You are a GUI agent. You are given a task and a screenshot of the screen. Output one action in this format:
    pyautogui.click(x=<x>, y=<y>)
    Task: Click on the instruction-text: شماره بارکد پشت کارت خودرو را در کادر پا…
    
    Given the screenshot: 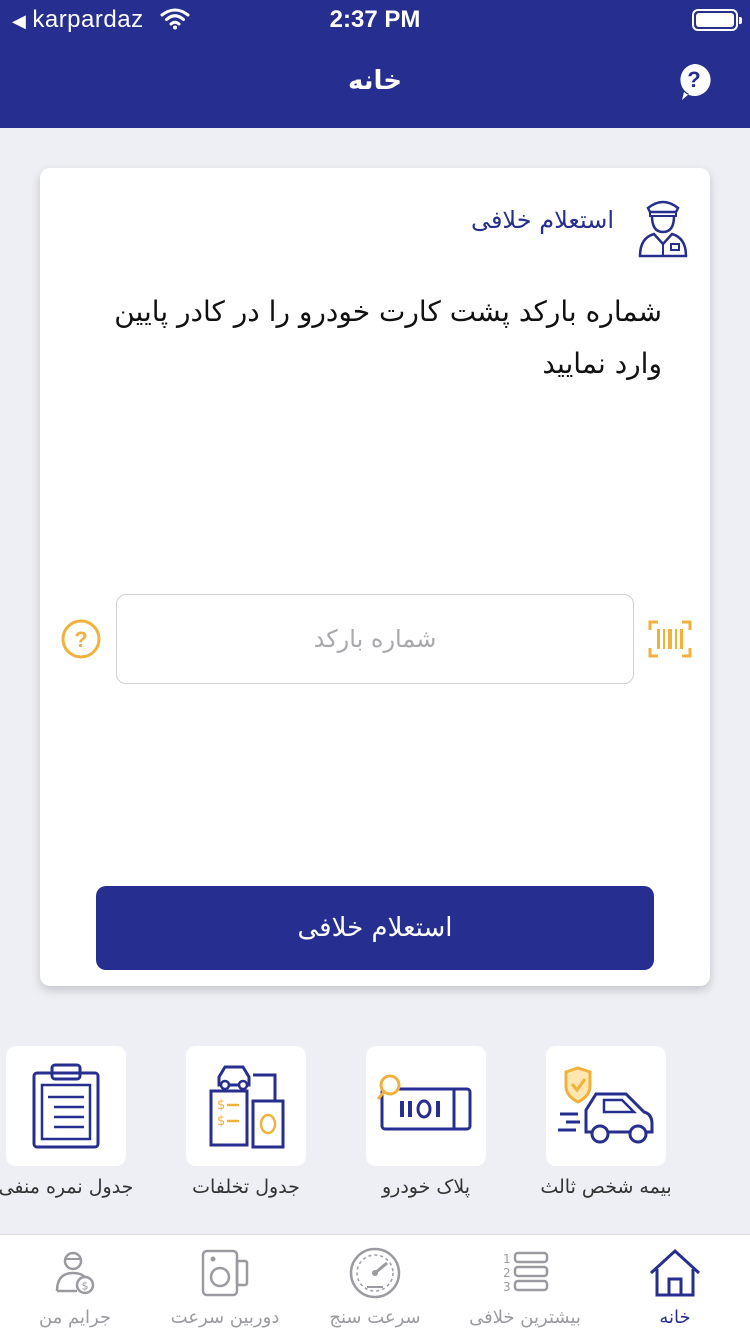 What is the action you would take?
    pyautogui.click(x=388, y=337)
    